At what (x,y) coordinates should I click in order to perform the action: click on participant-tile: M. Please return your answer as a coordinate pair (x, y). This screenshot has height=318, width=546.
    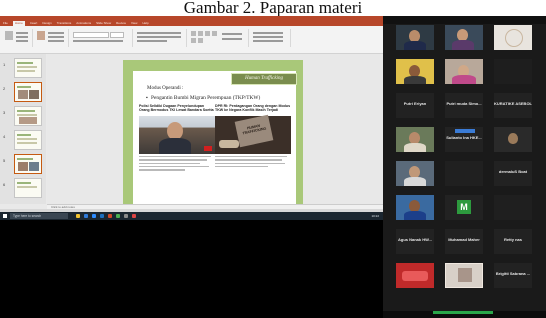
    Looking at the image, I should click on (464, 207).